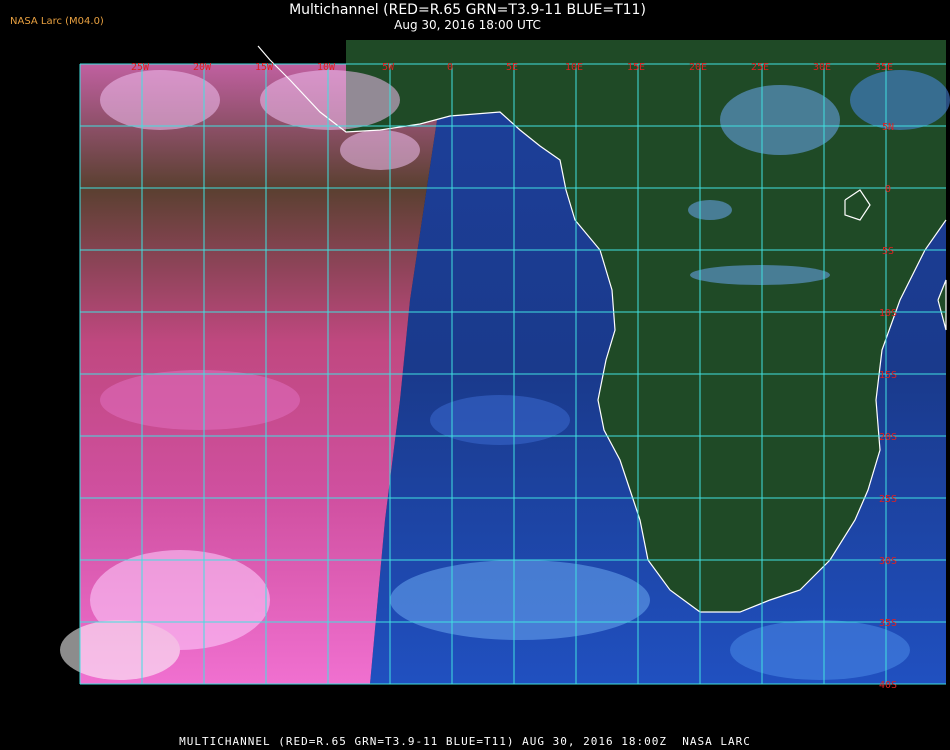 The image size is (950, 750). What do you see at coordinates (888, 127) in the screenshot?
I see `latitude-label: 5N` at bounding box center [888, 127].